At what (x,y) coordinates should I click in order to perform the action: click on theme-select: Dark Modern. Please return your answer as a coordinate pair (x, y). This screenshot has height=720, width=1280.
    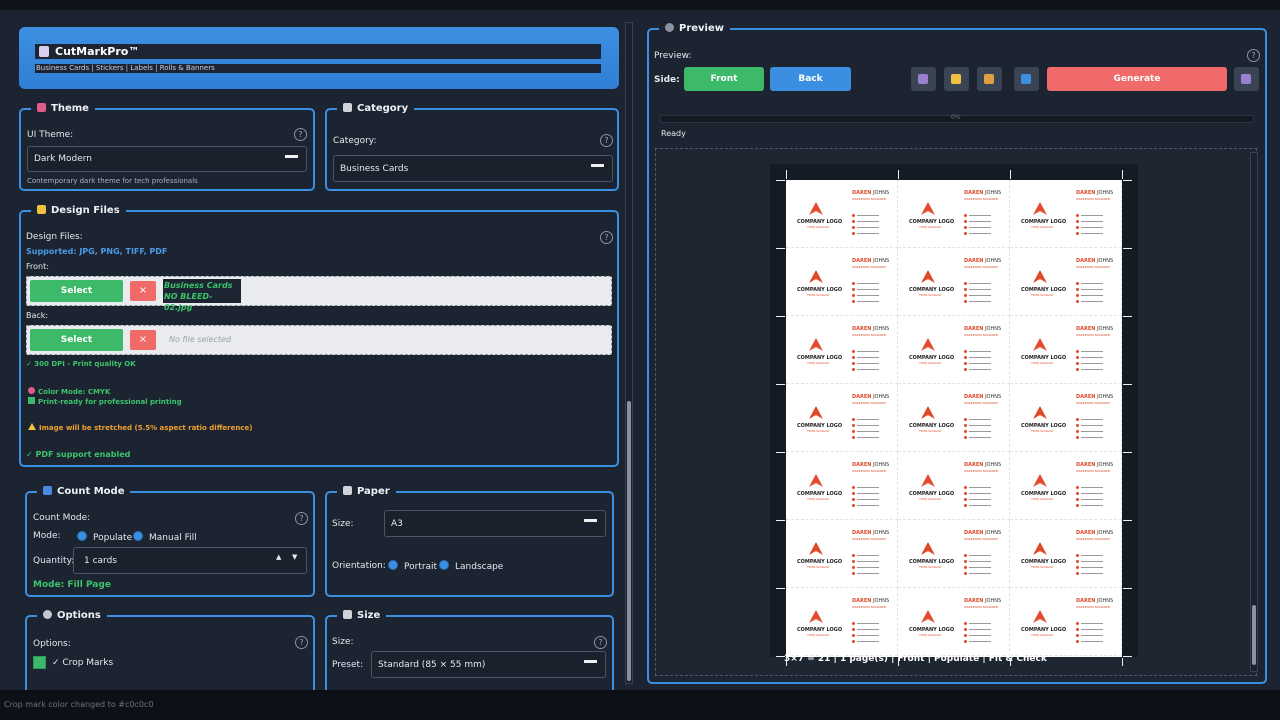
    Looking at the image, I should click on (167, 159).